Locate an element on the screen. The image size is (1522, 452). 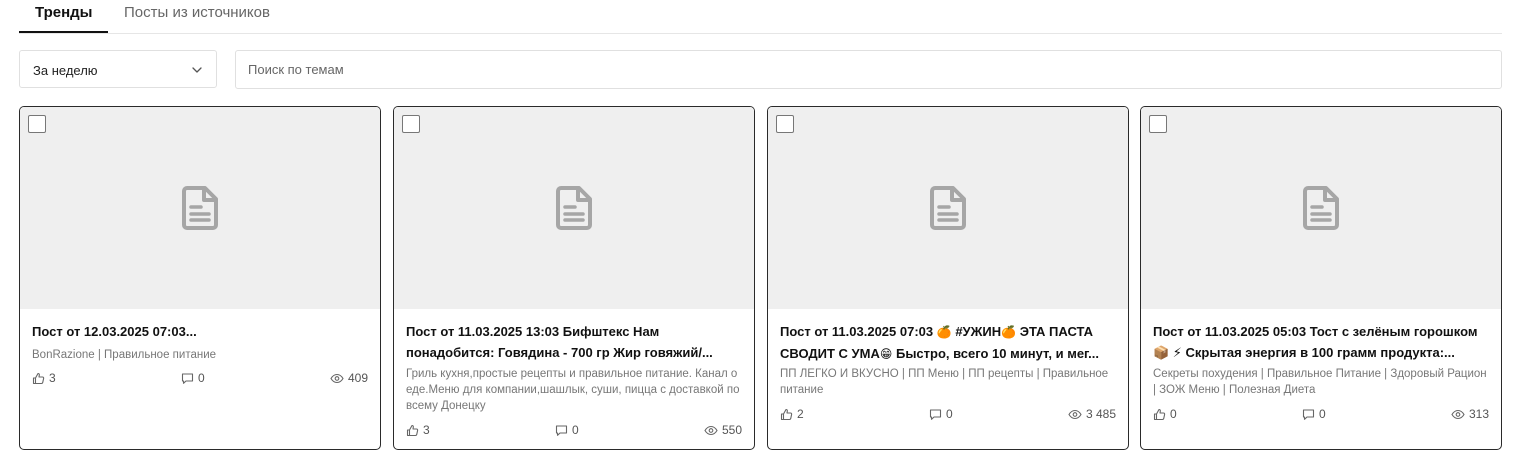
post-title-text: Пост от 11.03.2025 07:03 is located at coordinates (858, 331).